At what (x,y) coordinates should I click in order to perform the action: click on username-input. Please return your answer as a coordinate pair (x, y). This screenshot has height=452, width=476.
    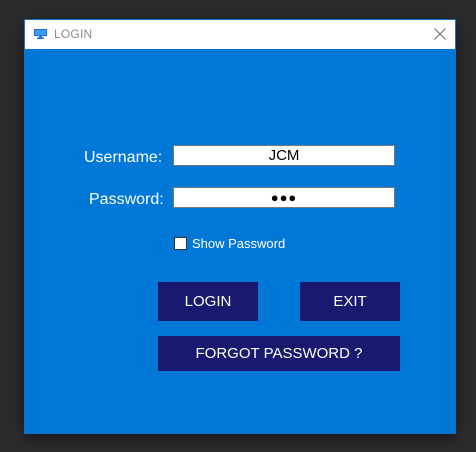
    Looking at the image, I should click on (284, 155).